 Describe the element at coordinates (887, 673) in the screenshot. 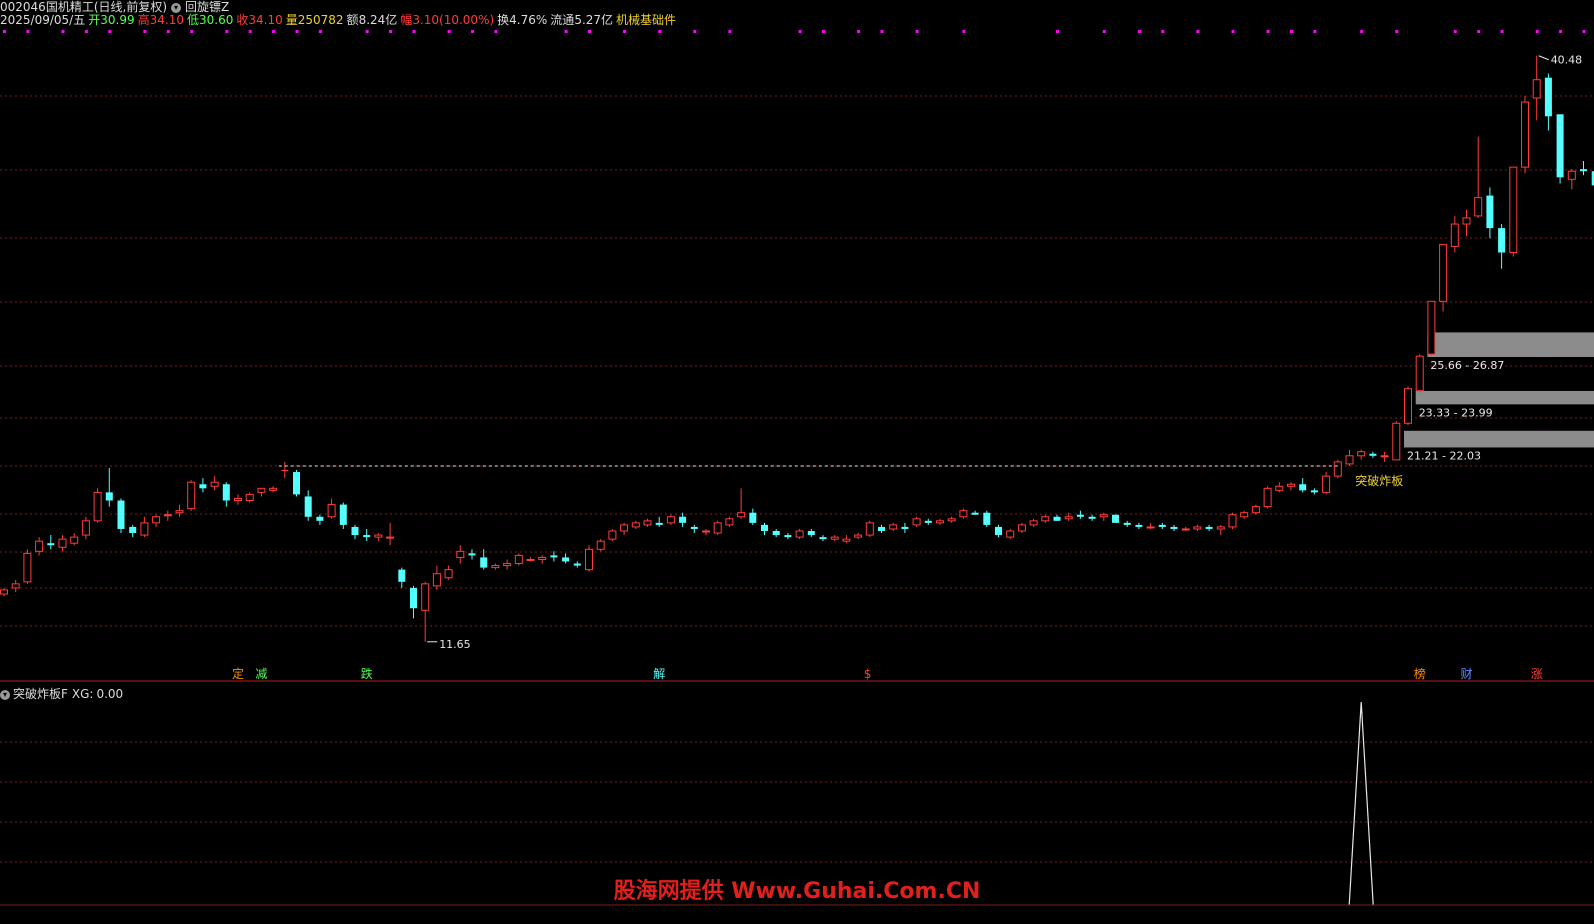

I see `event-markers: 定减 跌 解 $ 榜 财 涨` at that location.